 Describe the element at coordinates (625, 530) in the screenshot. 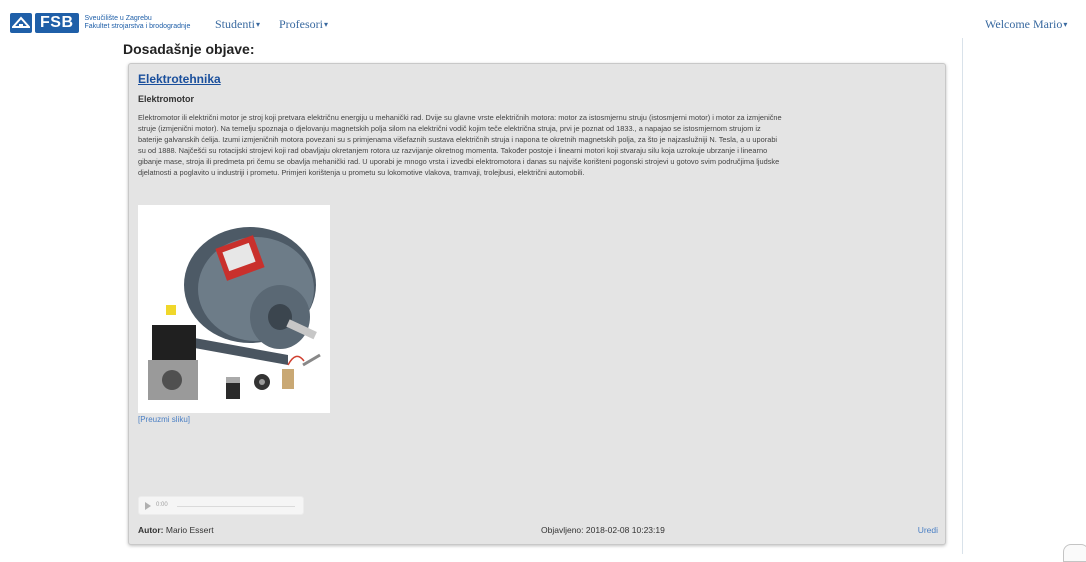

I see `published-datetime: 2018-02-08 10:23:19` at that location.